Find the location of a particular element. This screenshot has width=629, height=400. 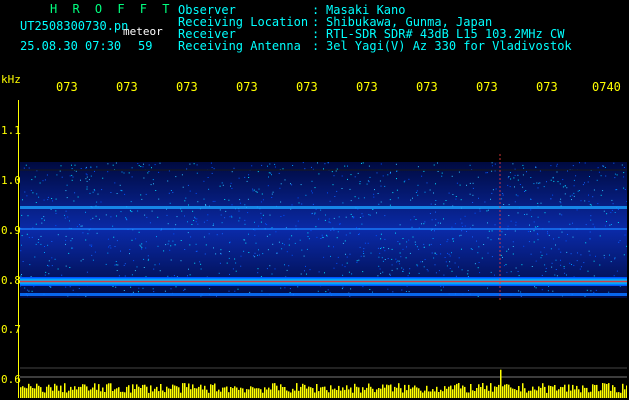

y-axis-unit: kHz is located at coordinates (11, 79).